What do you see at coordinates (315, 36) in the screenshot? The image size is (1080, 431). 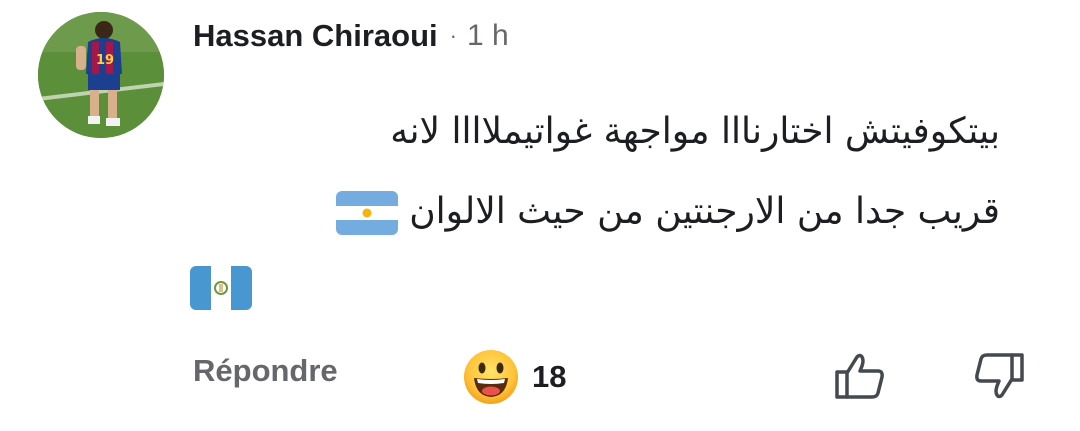 I see `author-name: Hassan Chiraoui` at bounding box center [315, 36].